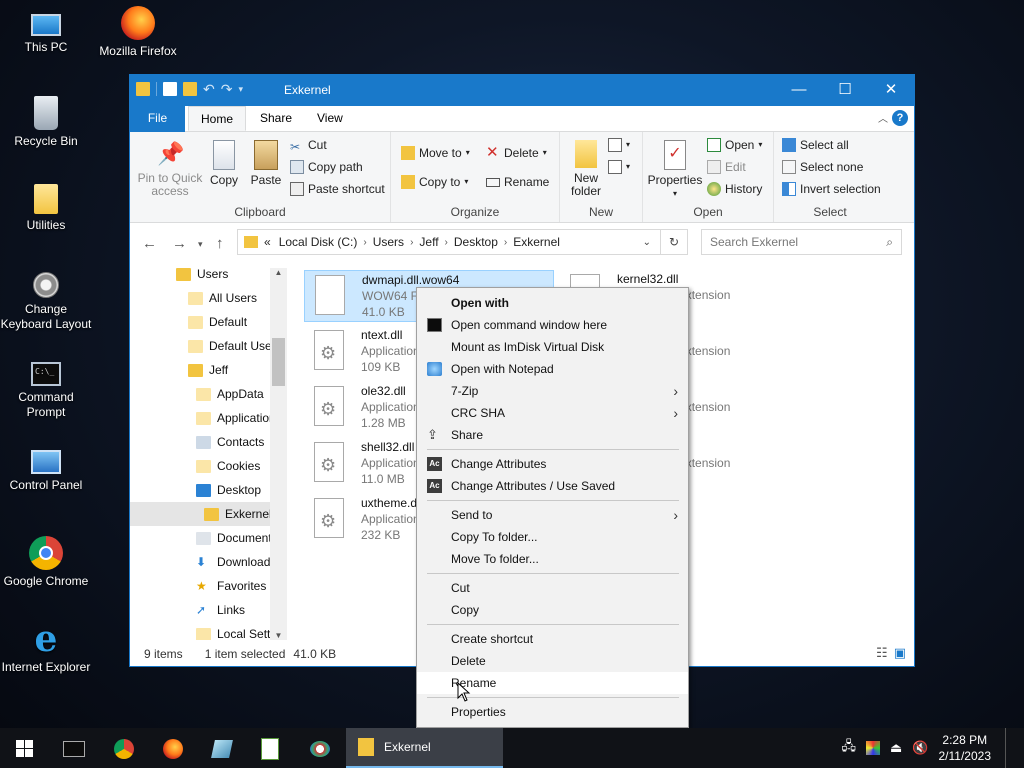  What do you see at coordinates (46, 122) in the screenshot?
I see `desktop-icon-recycle-bin: Recycle Bin` at bounding box center [46, 122].